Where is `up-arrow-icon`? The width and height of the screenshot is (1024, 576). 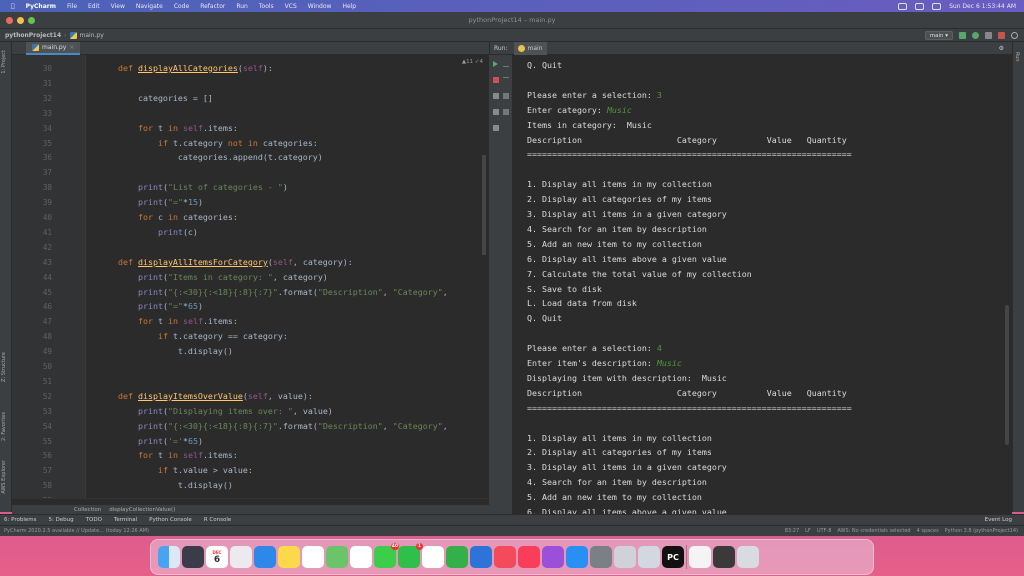 up-arrow-icon is located at coordinates (506, 64).